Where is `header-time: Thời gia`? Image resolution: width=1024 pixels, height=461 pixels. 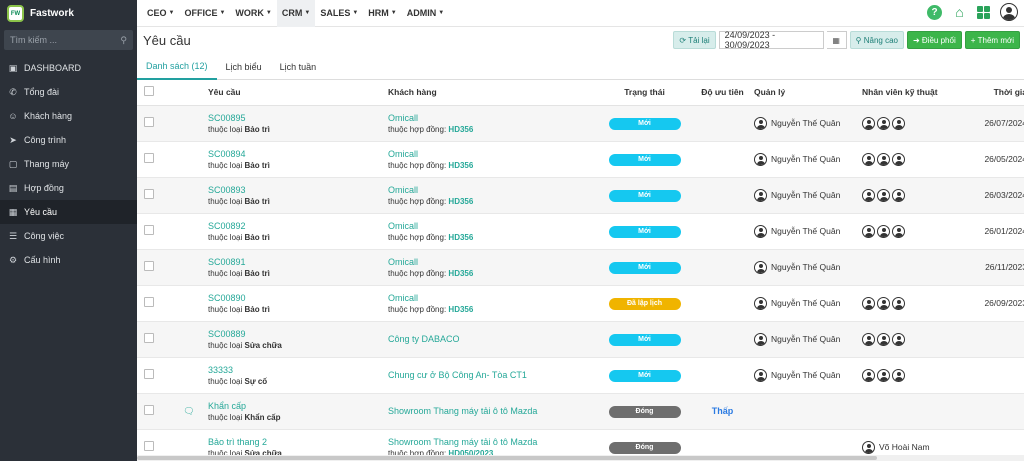 header-time: Thời gia is located at coordinates (993, 93).